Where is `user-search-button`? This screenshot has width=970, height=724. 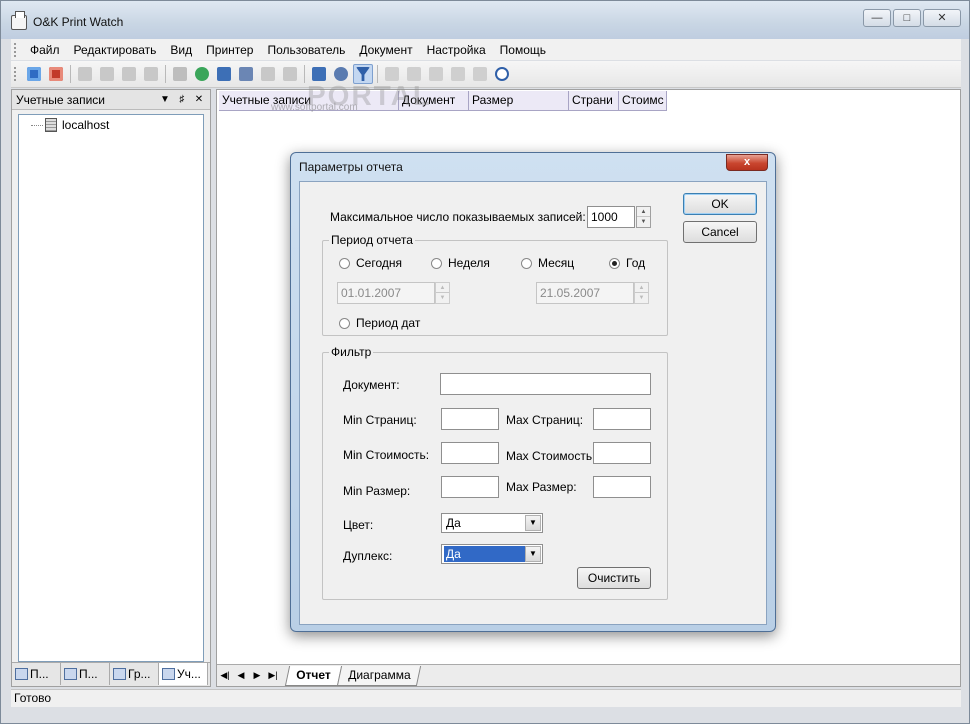 user-search-button is located at coordinates (268, 74).